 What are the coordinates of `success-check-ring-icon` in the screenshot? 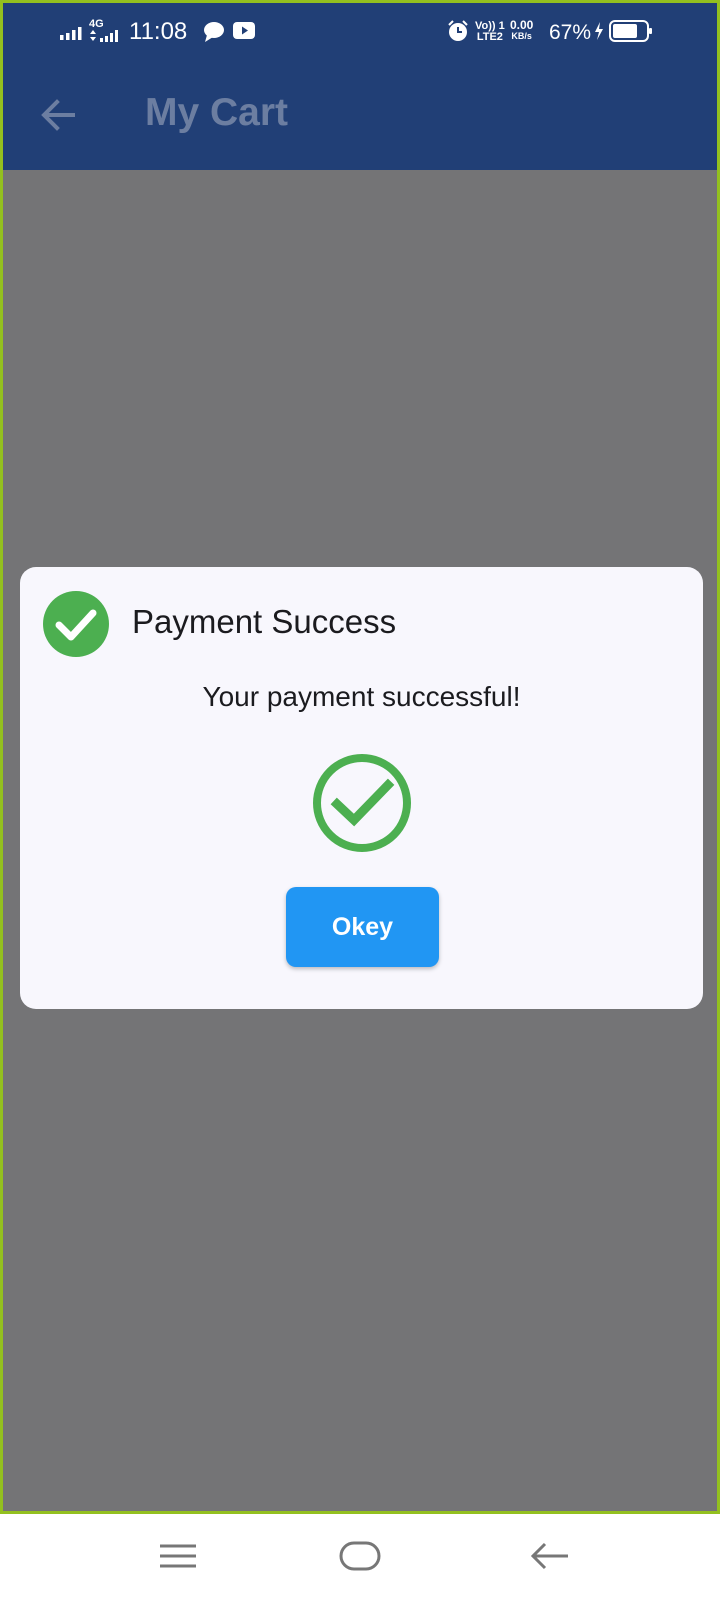 It's located at (362, 803).